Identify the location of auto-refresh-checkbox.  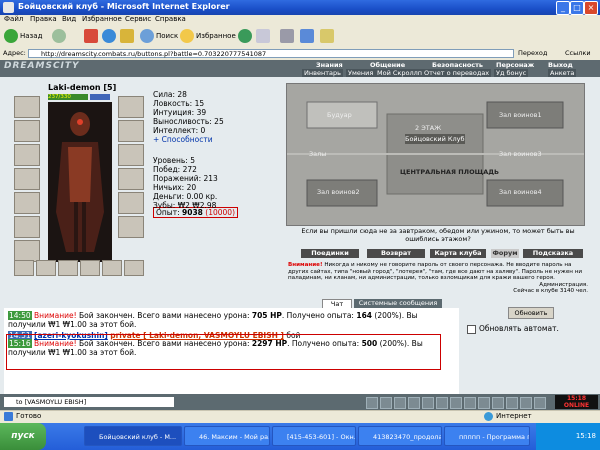
(471, 329).